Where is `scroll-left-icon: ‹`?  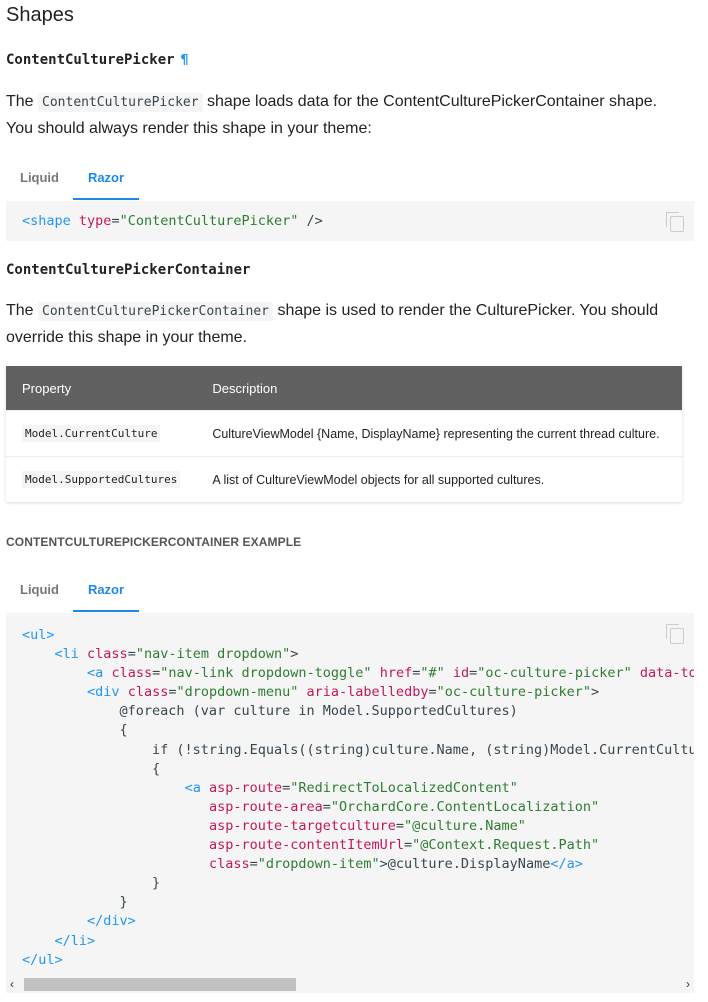
scroll-left-icon: ‹ is located at coordinates (12, 984).